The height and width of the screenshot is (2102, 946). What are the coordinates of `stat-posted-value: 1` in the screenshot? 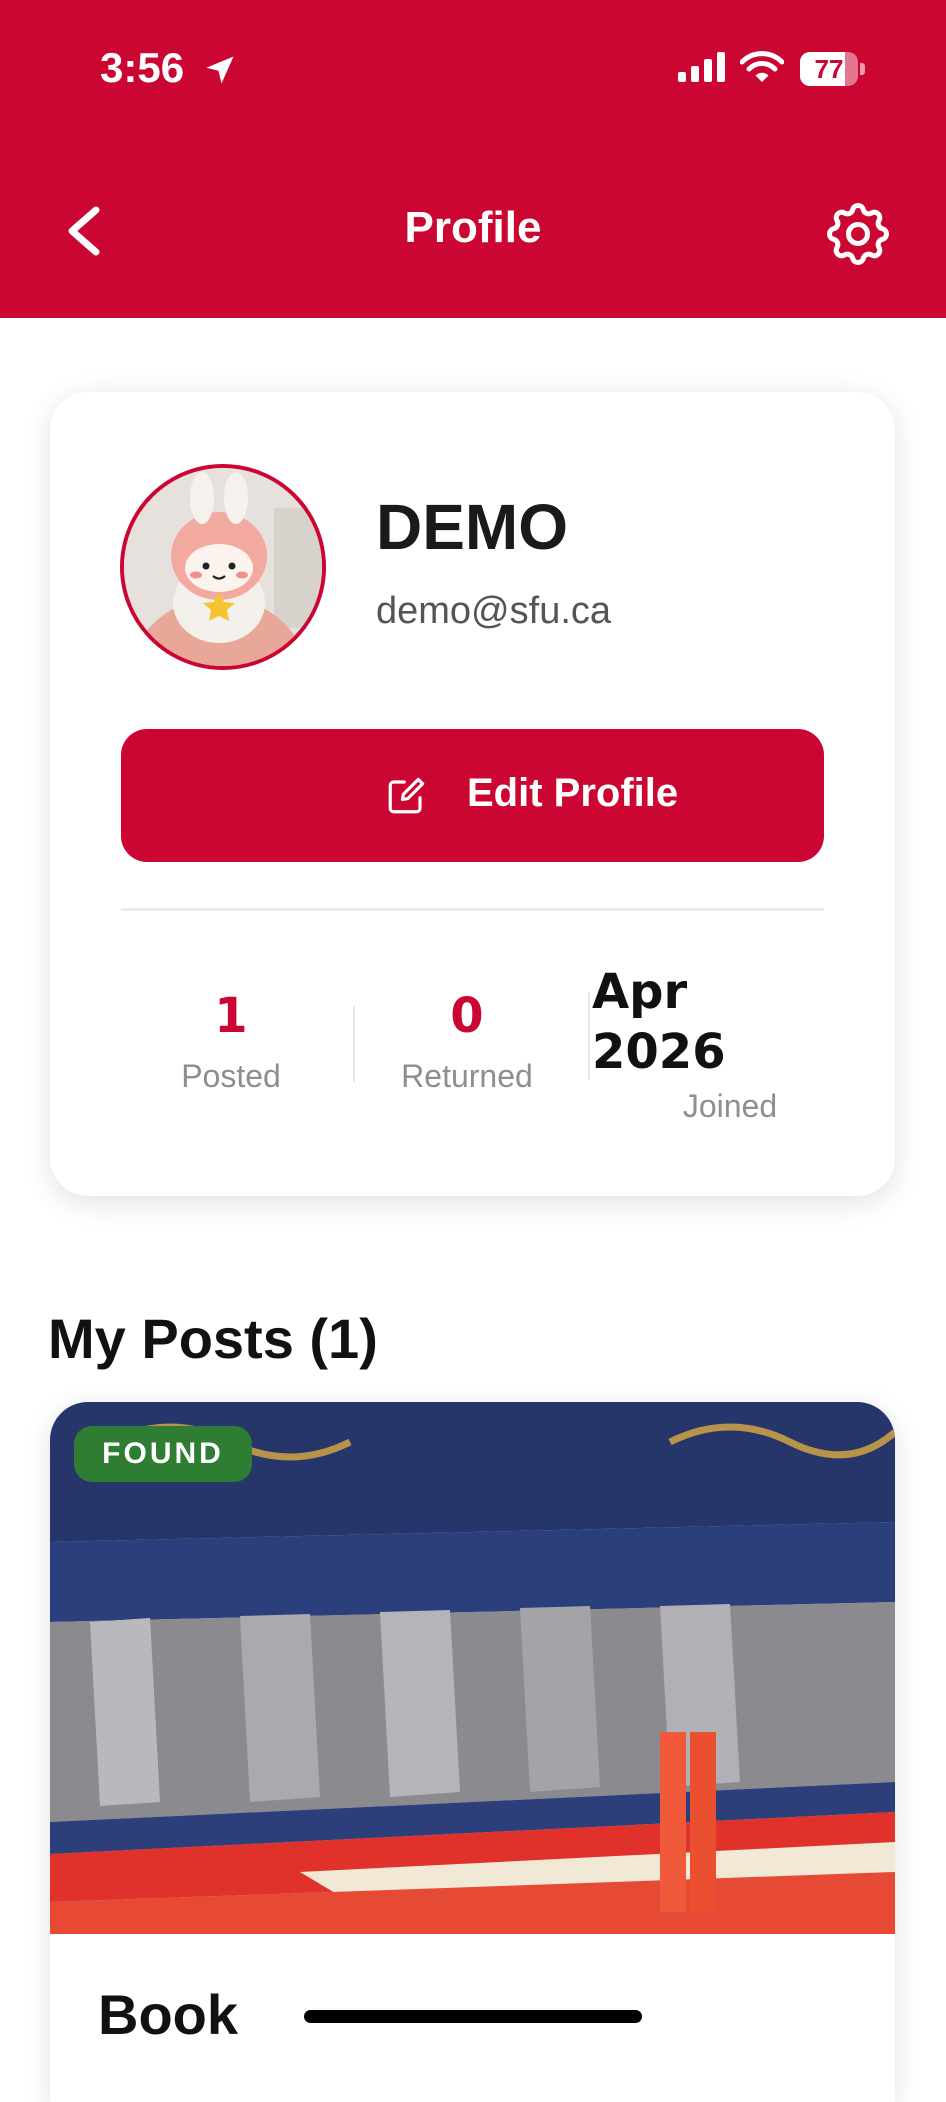 It's located at (231, 1016).